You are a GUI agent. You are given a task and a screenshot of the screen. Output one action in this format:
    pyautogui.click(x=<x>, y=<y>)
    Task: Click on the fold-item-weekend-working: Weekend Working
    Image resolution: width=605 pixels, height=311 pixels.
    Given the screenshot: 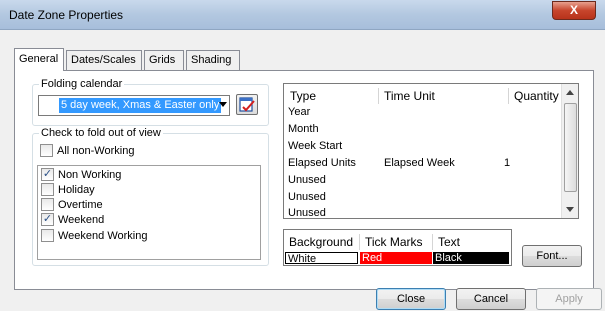 What is the action you would take?
    pyautogui.click(x=94, y=236)
    